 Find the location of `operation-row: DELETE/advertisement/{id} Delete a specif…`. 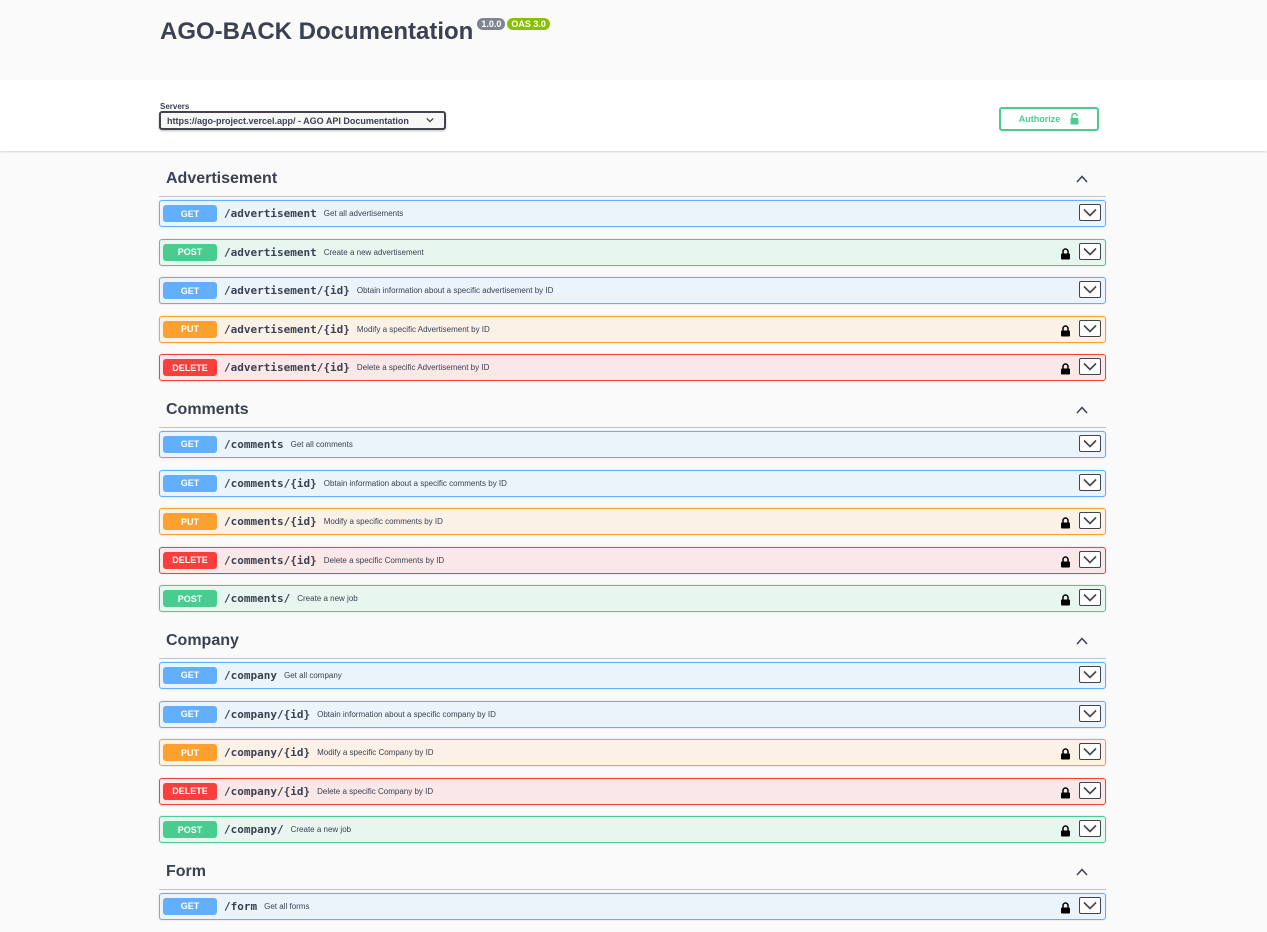

operation-row: DELETE/advertisement/{id} Delete a specif… is located at coordinates (632, 368).